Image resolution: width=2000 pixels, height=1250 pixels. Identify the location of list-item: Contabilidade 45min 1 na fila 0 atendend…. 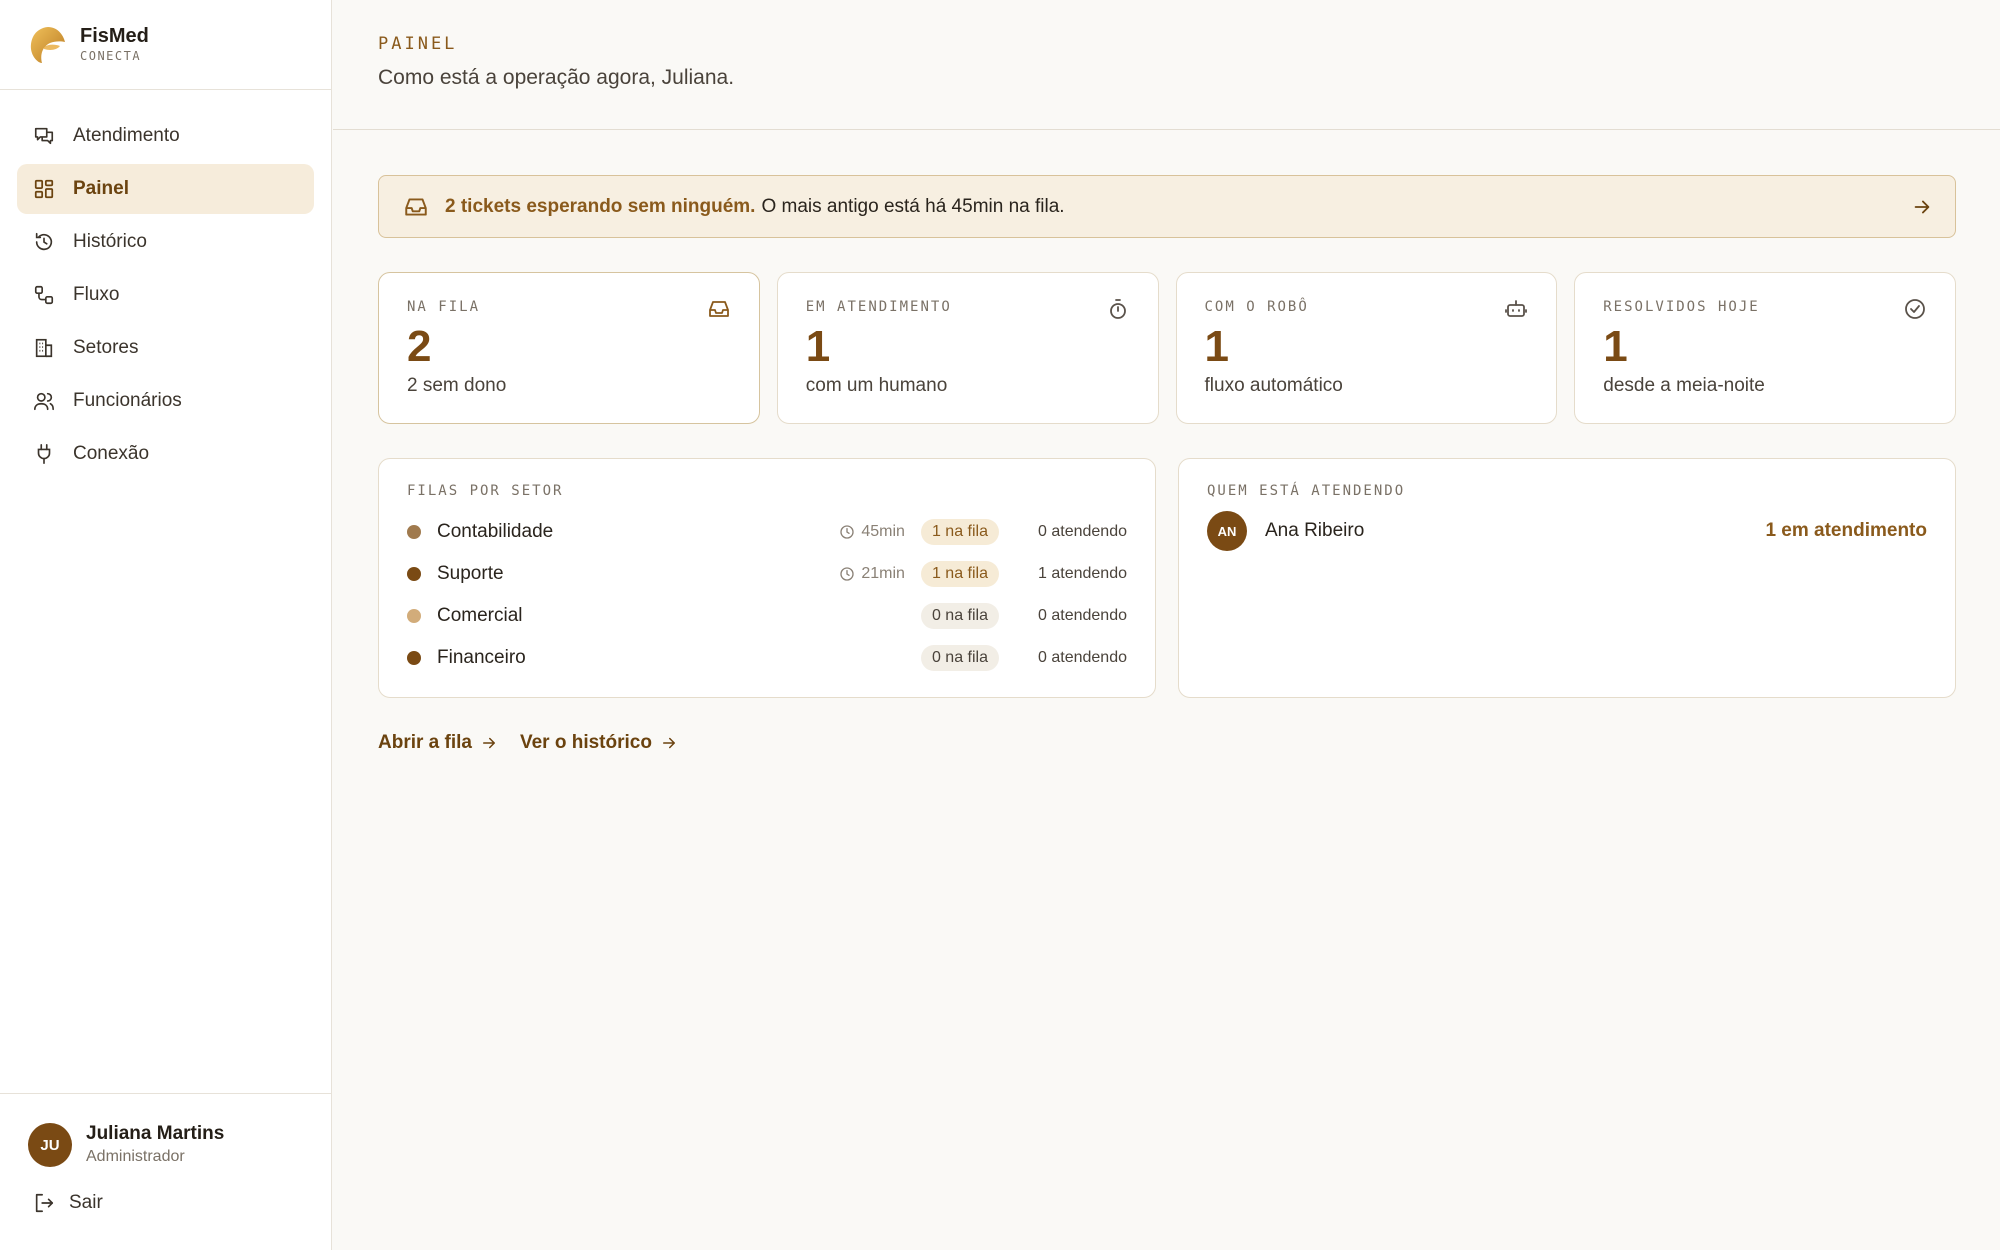
(767, 532).